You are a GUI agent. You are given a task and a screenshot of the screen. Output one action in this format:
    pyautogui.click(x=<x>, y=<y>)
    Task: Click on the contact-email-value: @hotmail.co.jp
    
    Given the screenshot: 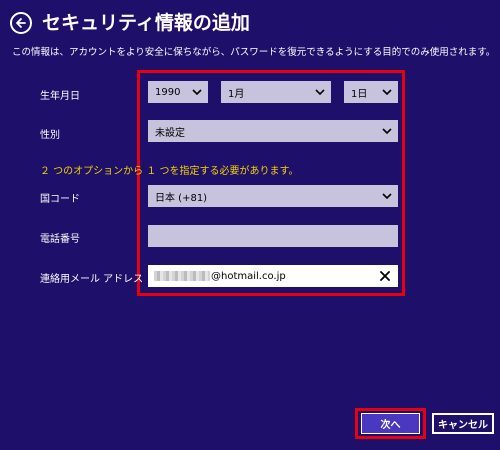 What is the action you would take?
    pyautogui.click(x=248, y=276)
    